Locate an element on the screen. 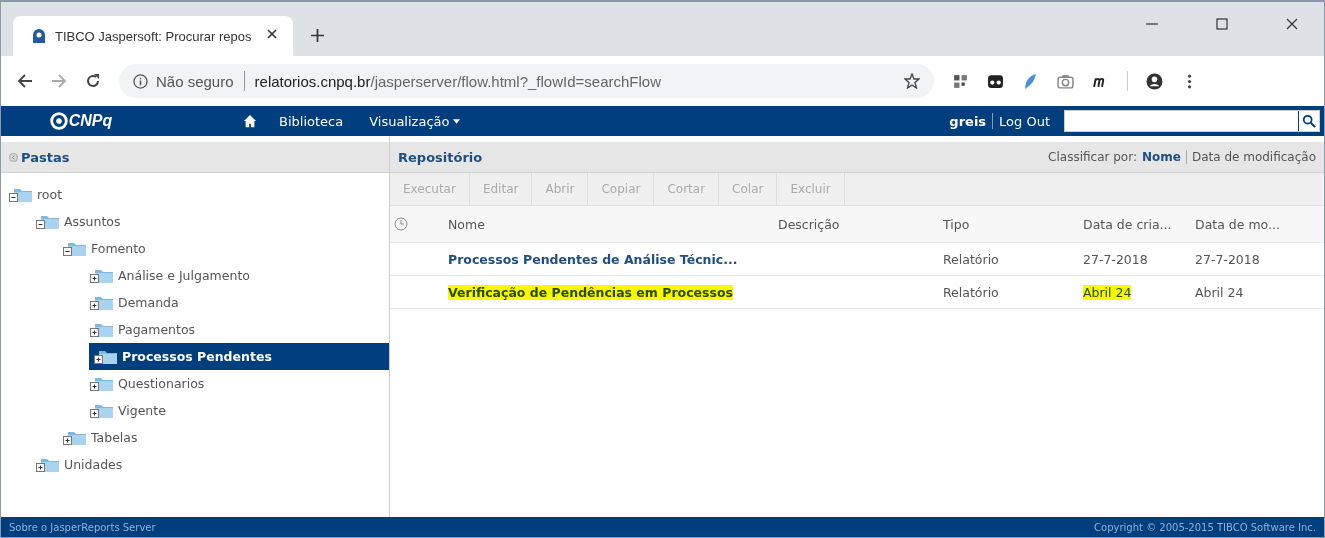 The height and width of the screenshot is (538, 1325). column-header: Tipo is located at coordinates (956, 224).